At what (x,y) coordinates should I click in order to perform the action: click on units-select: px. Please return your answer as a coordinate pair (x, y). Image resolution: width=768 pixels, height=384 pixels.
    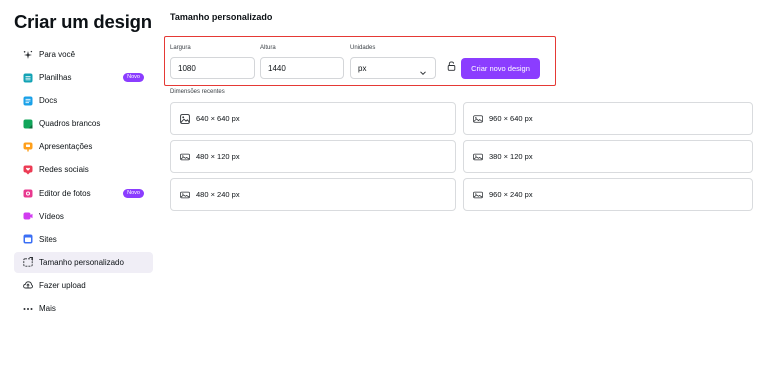
    Looking at the image, I should click on (393, 68).